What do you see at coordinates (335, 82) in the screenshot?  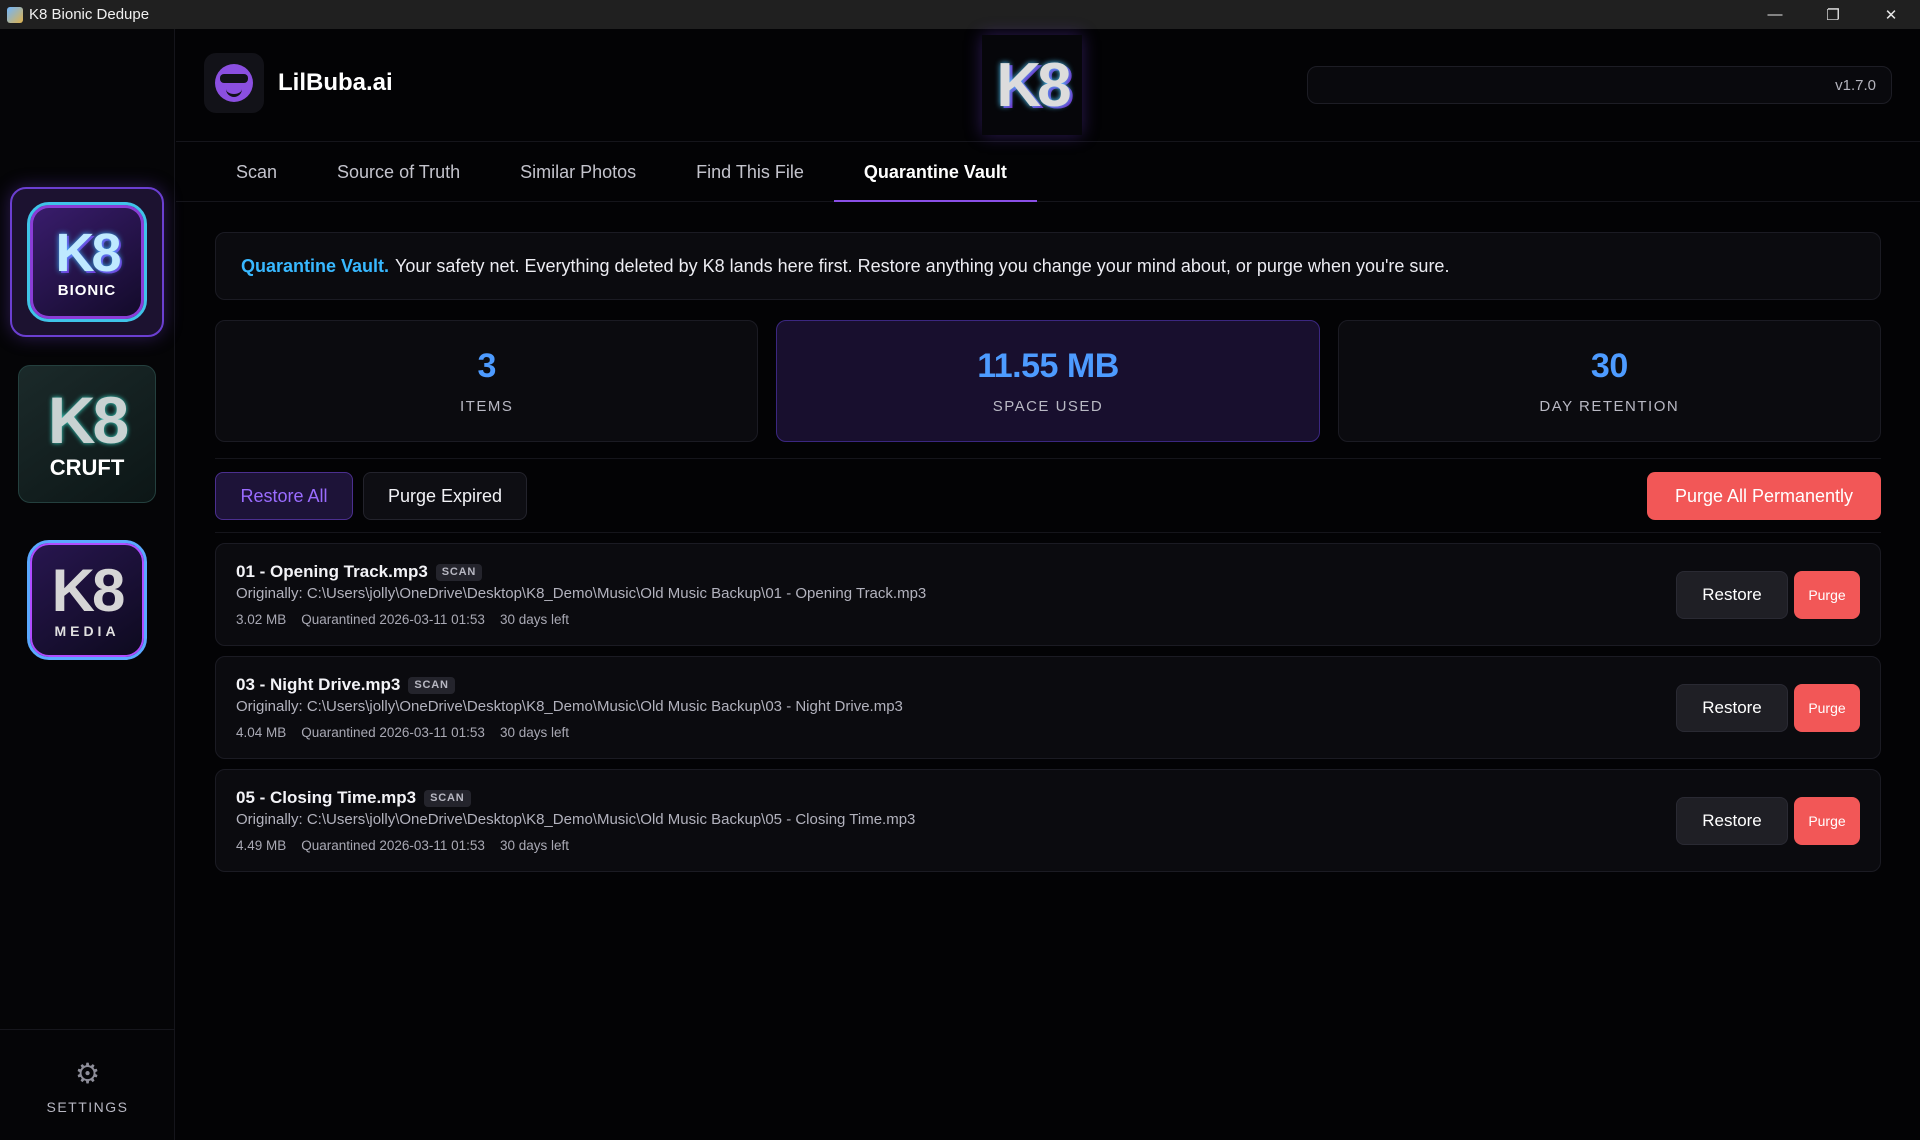 I see `brand-name: LilBuba.ai` at bounding box center [335, 82].